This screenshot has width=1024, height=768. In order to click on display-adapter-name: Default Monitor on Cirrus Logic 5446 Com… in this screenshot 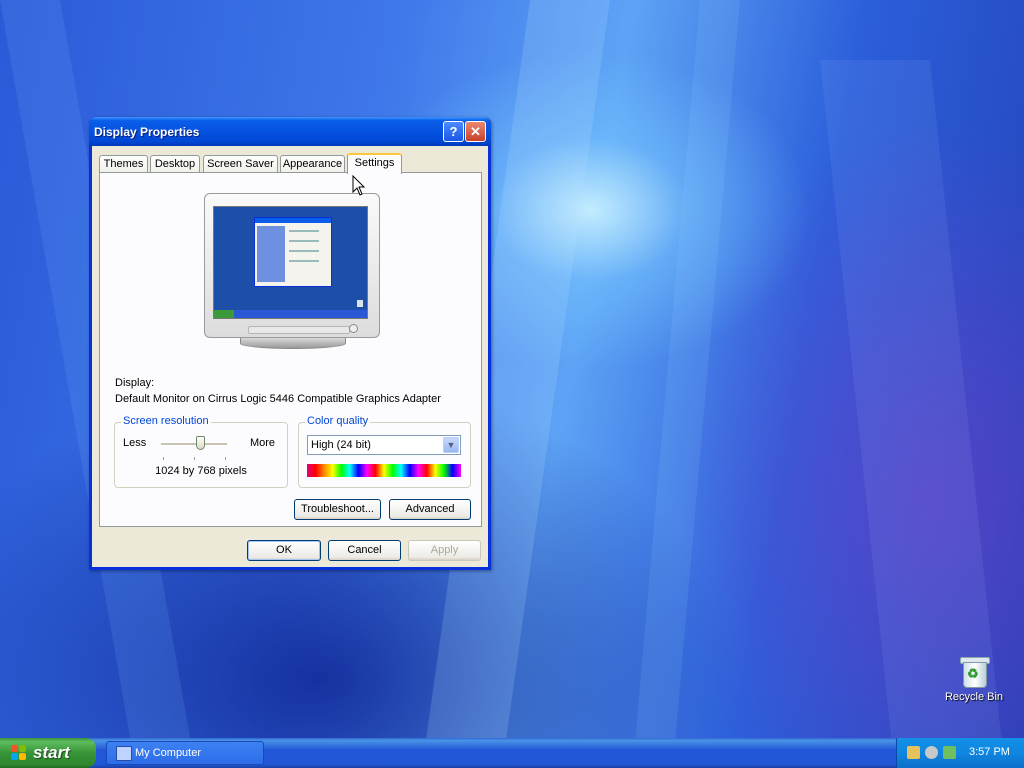, I will do `click(278, 399)`.